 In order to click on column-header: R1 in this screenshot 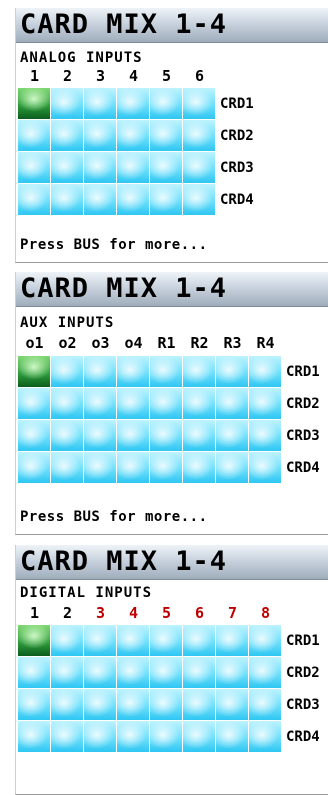, I will do `click(166, 343)`.